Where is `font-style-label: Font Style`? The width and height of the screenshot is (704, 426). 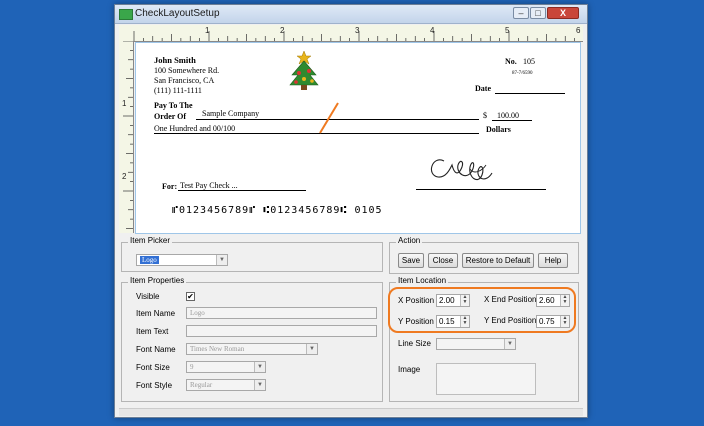 font-style-label: Font Style is located at coordinates (154, 385).